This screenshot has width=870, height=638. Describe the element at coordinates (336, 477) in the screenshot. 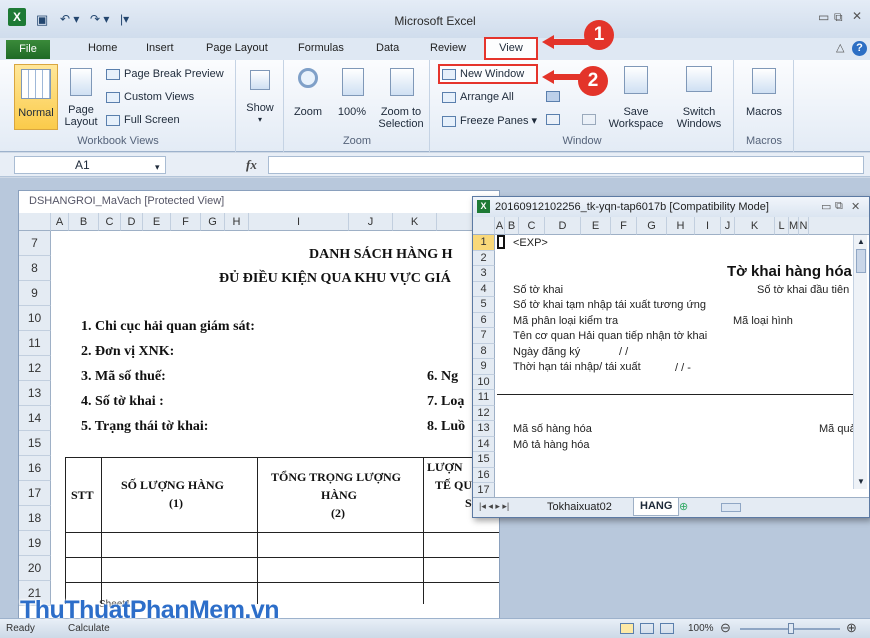

I see `table-col-weight: TỔNG TRỌNG LƯỢNG` at that location.